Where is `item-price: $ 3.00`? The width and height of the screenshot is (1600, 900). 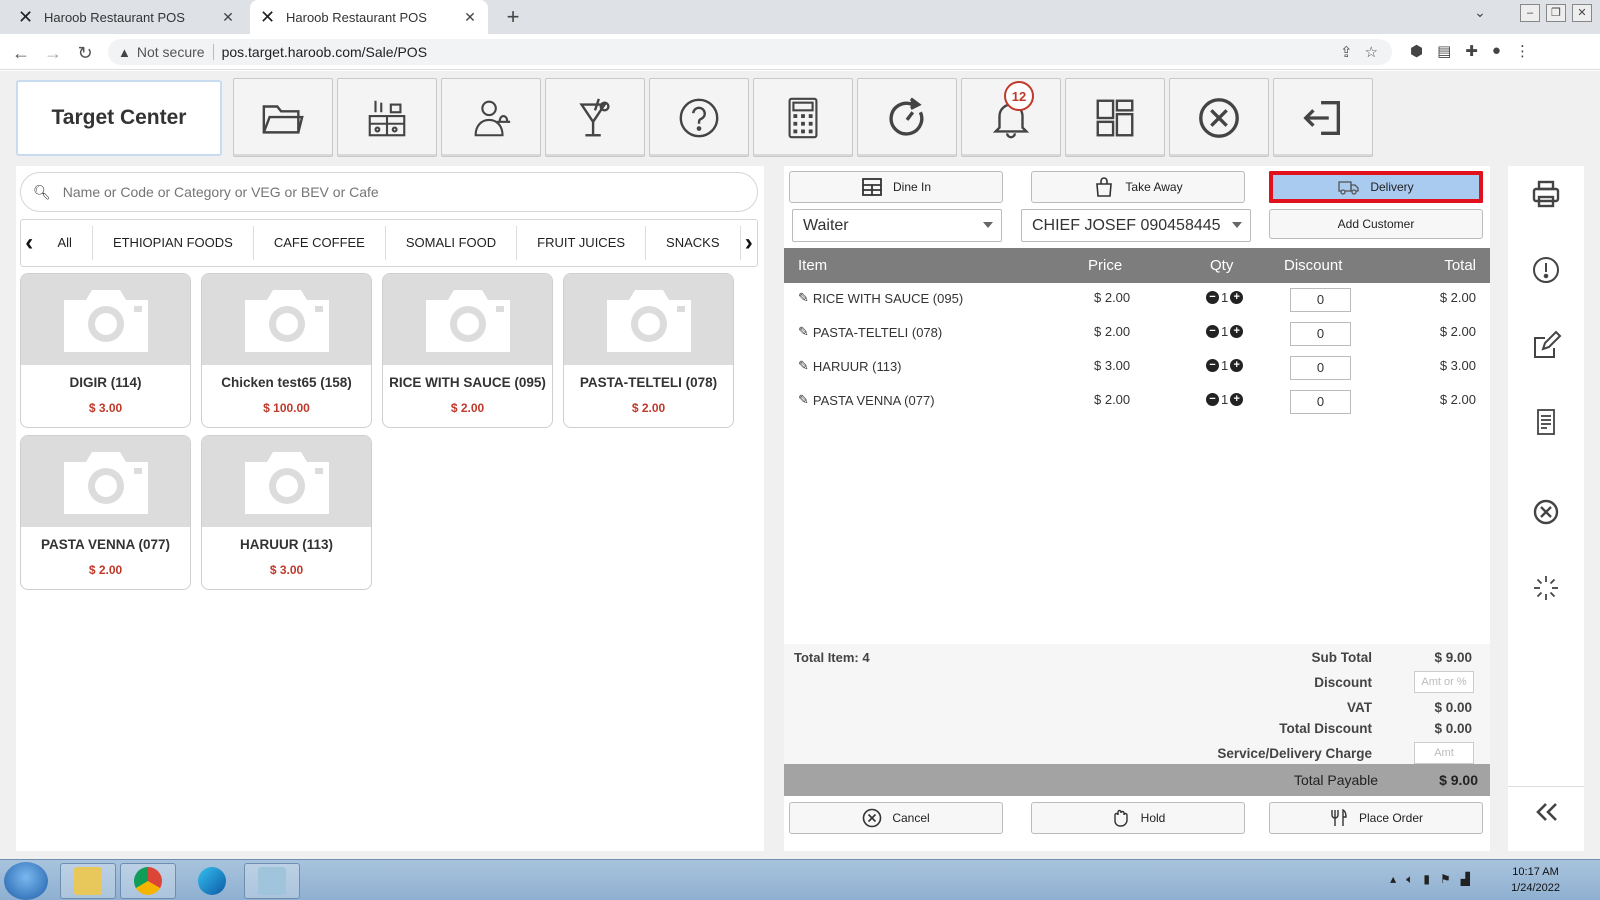
item-price: $ 3.00 is located at coordinates (1112, 365).